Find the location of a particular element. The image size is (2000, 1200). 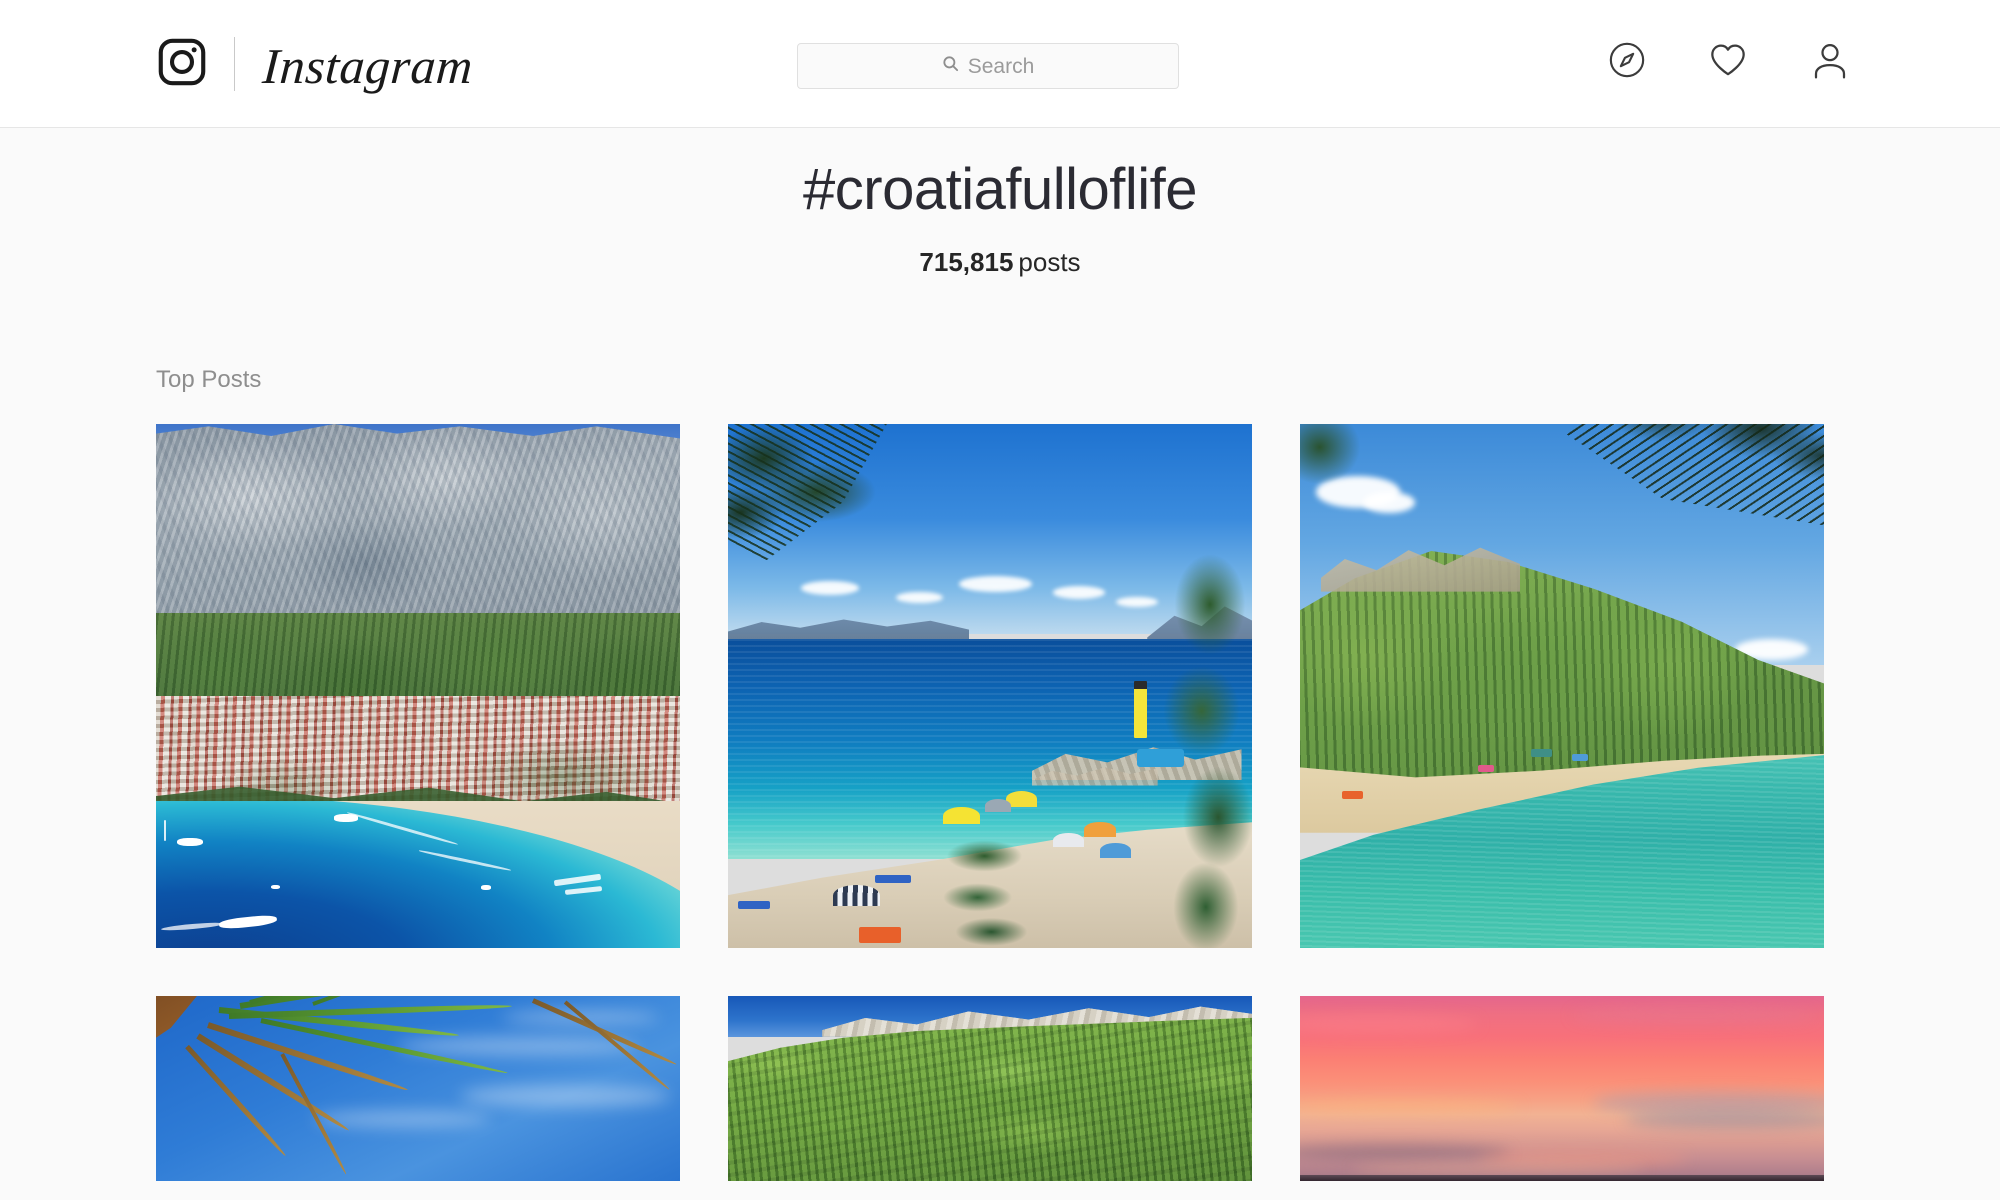

post-image-forest-cove is located at coordinates (1562, 686).